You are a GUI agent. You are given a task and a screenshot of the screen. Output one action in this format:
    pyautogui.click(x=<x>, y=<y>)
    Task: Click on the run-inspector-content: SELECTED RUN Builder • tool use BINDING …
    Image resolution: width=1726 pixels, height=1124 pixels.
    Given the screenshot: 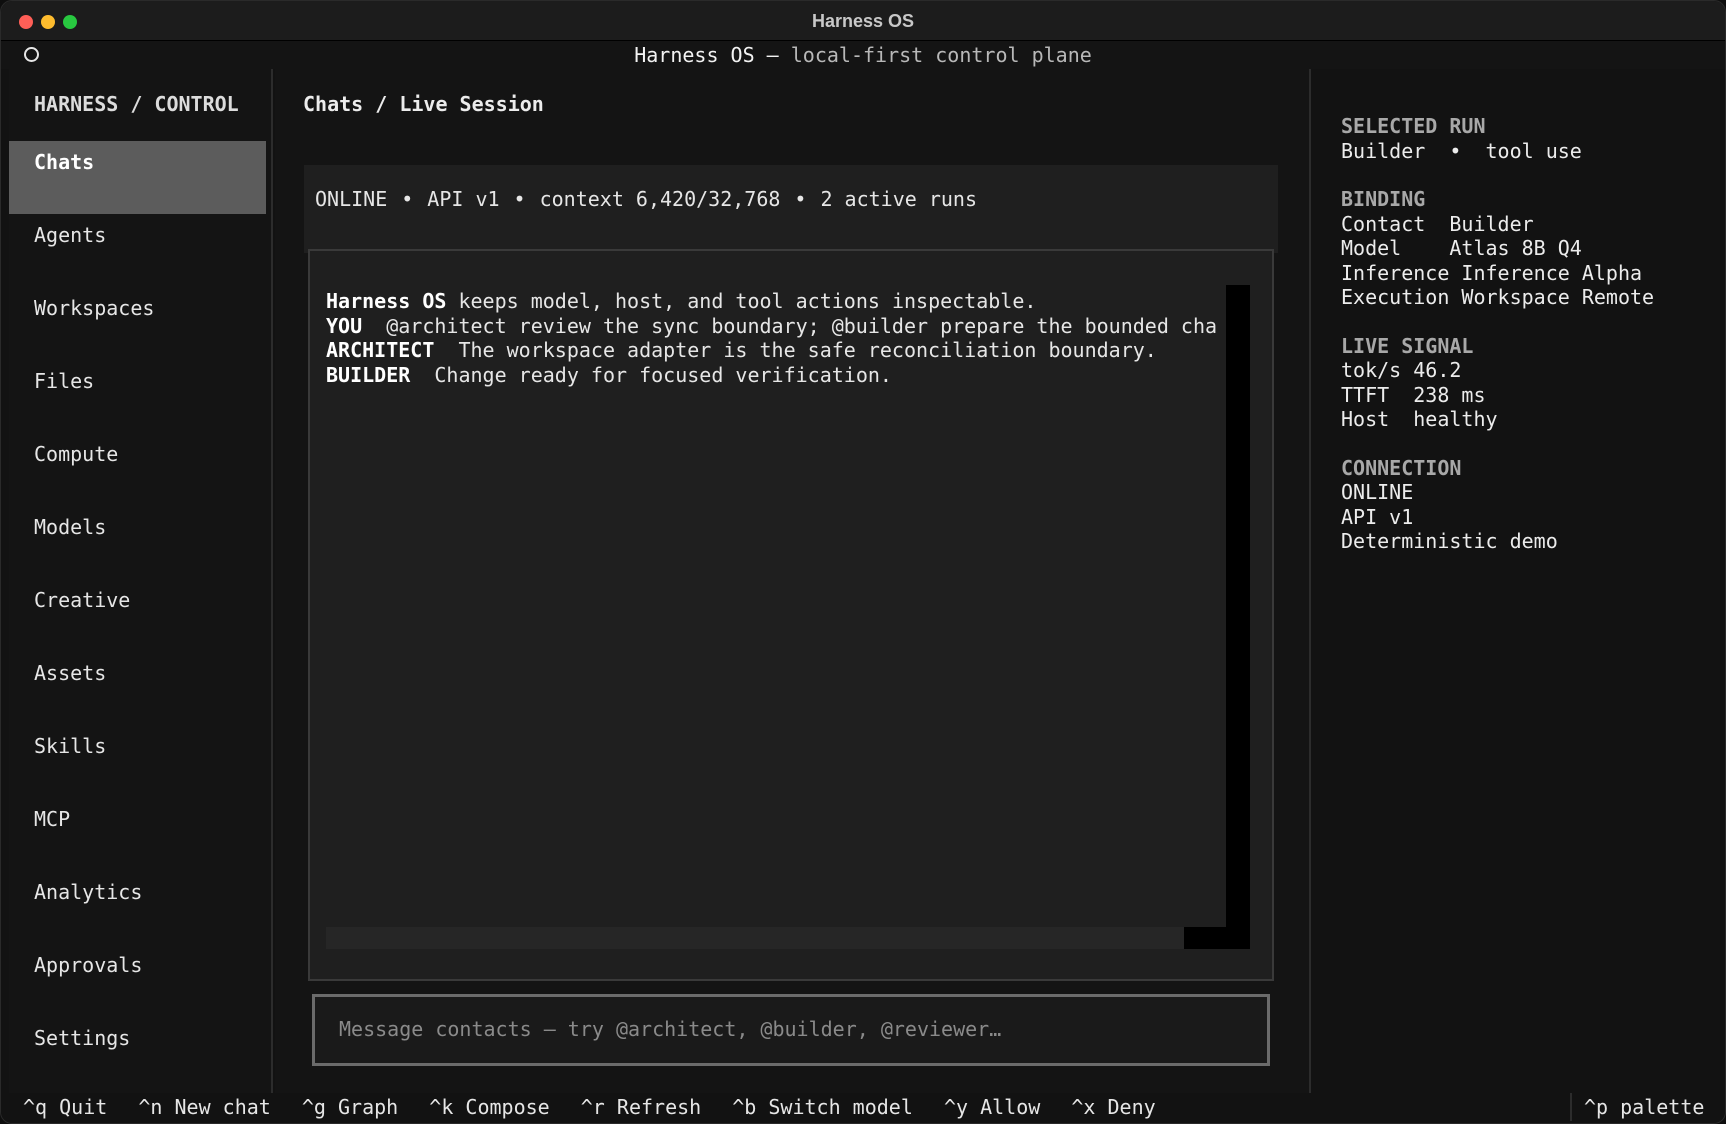 What is the action you would take?
    pyautogui.click(x=1497, y=334)
    